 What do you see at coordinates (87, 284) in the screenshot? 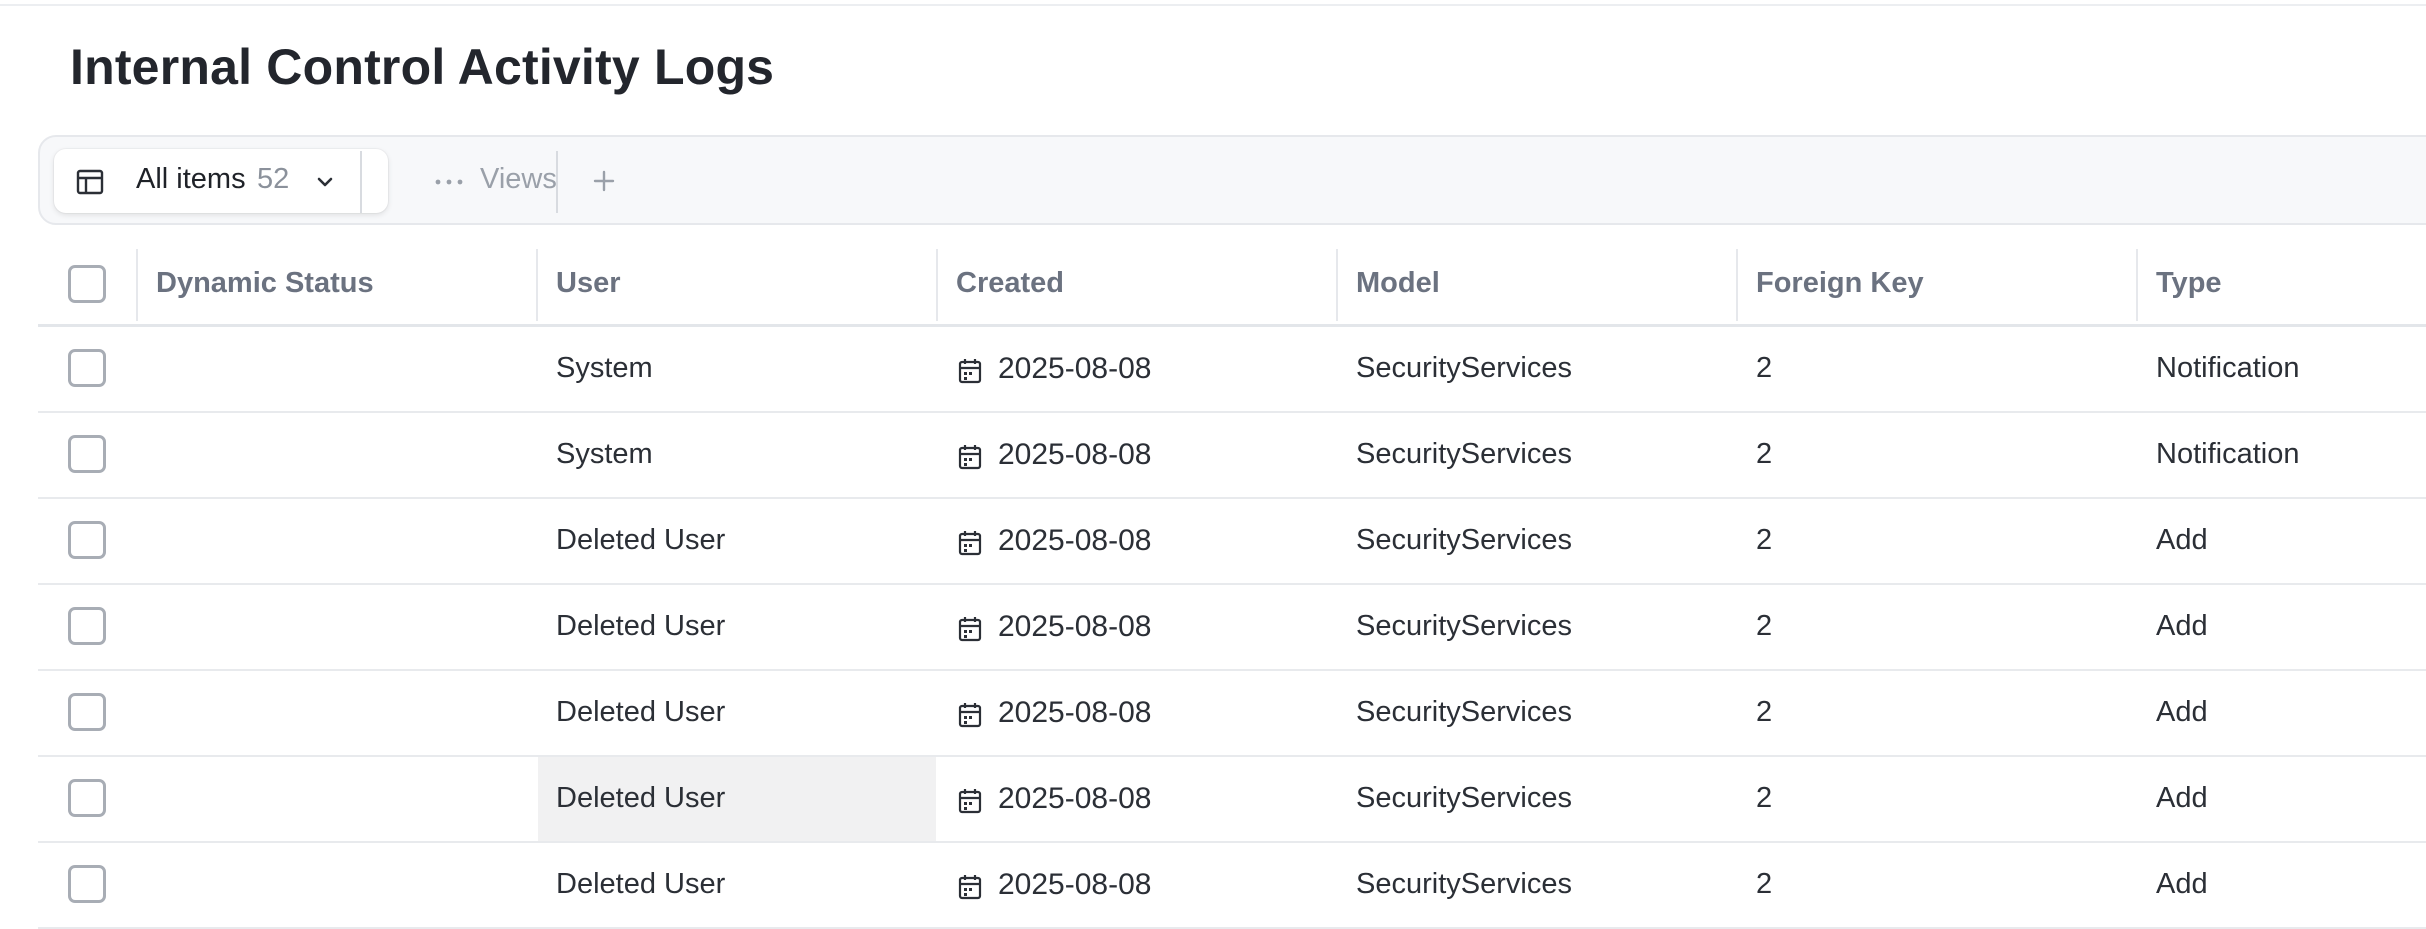
I see `select-all-checkbox` at bounding box center [87, 284].